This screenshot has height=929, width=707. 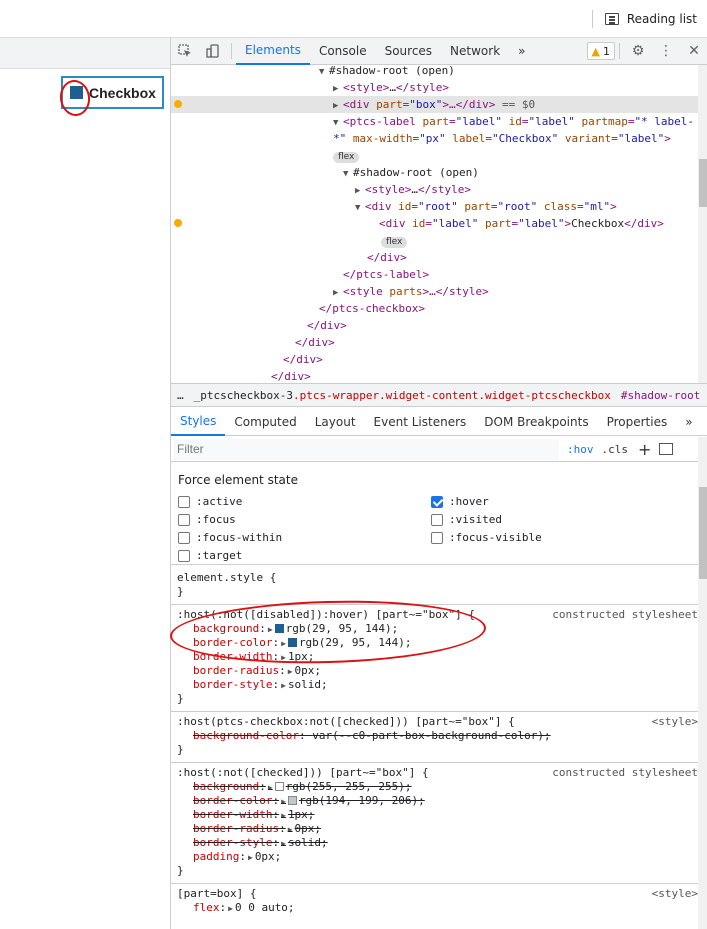 I want to click on css-declaration-overridden: background: ▶ rgb(255, 255, 255);, so click(x=302, y=787).